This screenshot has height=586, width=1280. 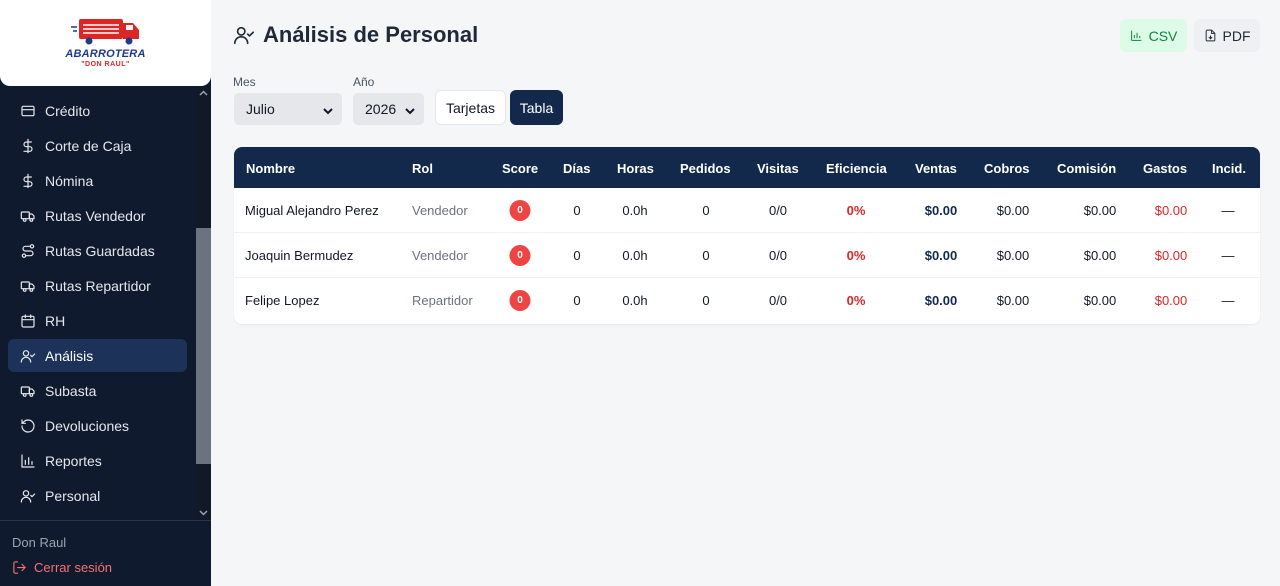 What do you see at coordinates (73, 495) in the screenshot?
I see `sidebar-item-label: Personal` at bounding box center [73, 495].